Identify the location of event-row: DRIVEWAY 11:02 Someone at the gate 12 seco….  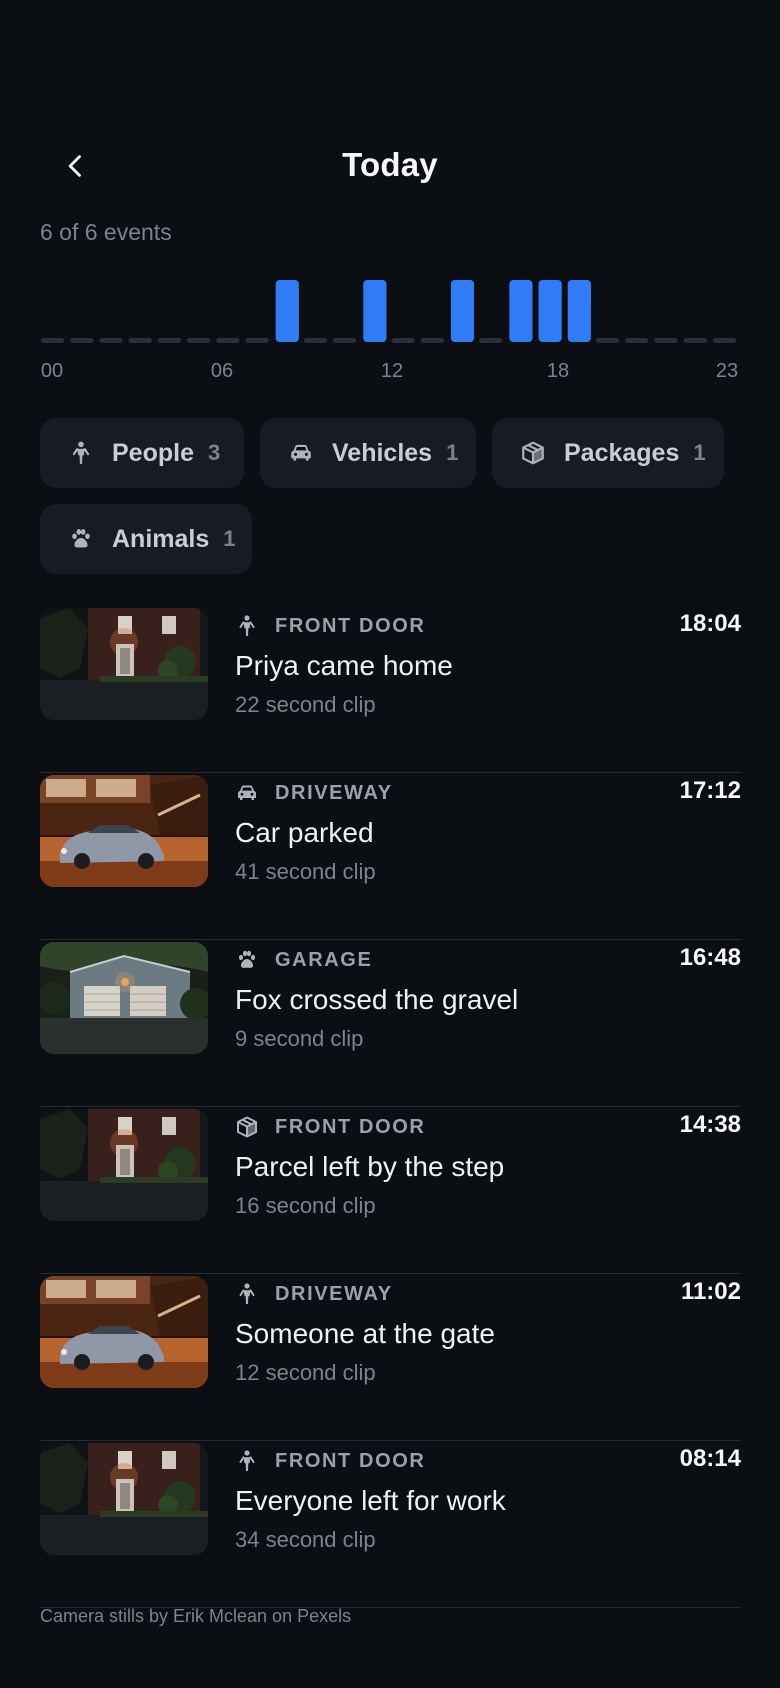
(390, 1357).